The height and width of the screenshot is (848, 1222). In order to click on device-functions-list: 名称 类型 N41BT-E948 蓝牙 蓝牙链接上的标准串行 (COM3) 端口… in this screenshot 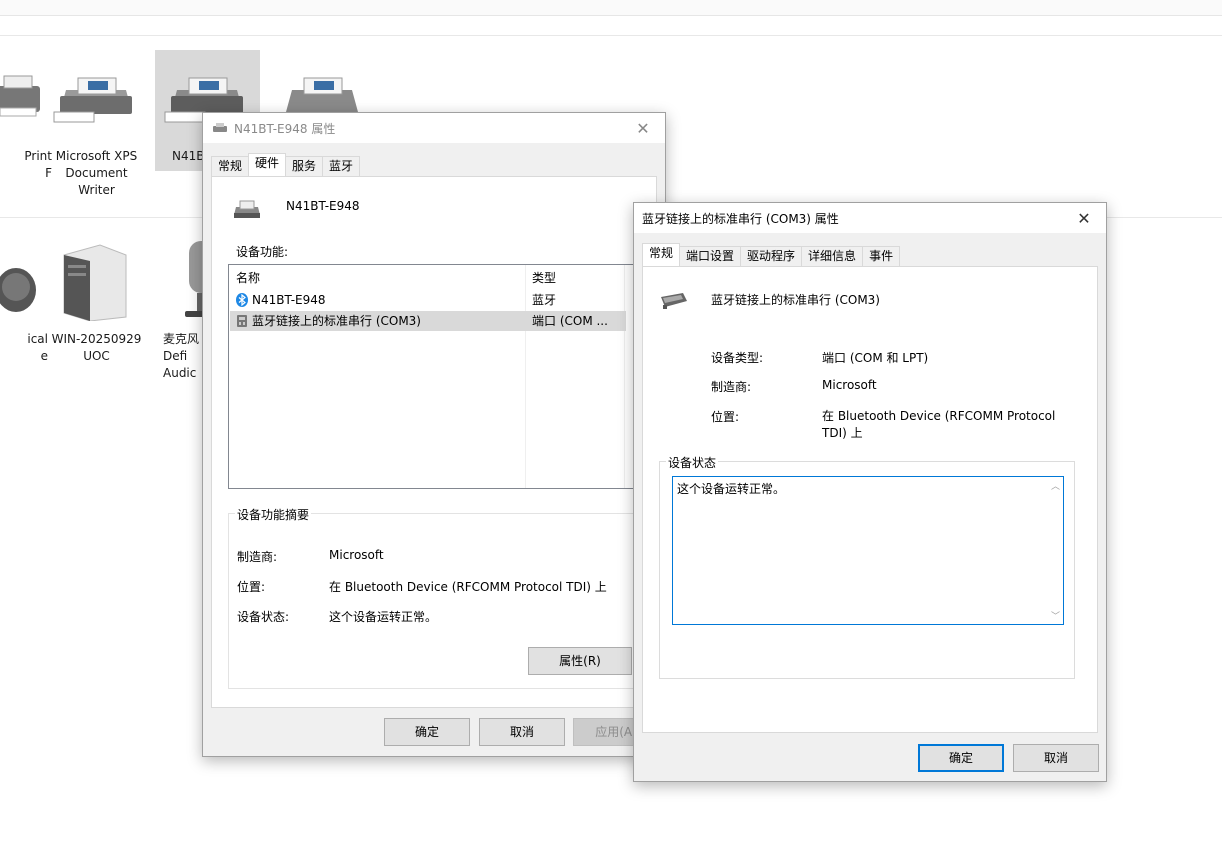, I will do `click(438, 376)`.